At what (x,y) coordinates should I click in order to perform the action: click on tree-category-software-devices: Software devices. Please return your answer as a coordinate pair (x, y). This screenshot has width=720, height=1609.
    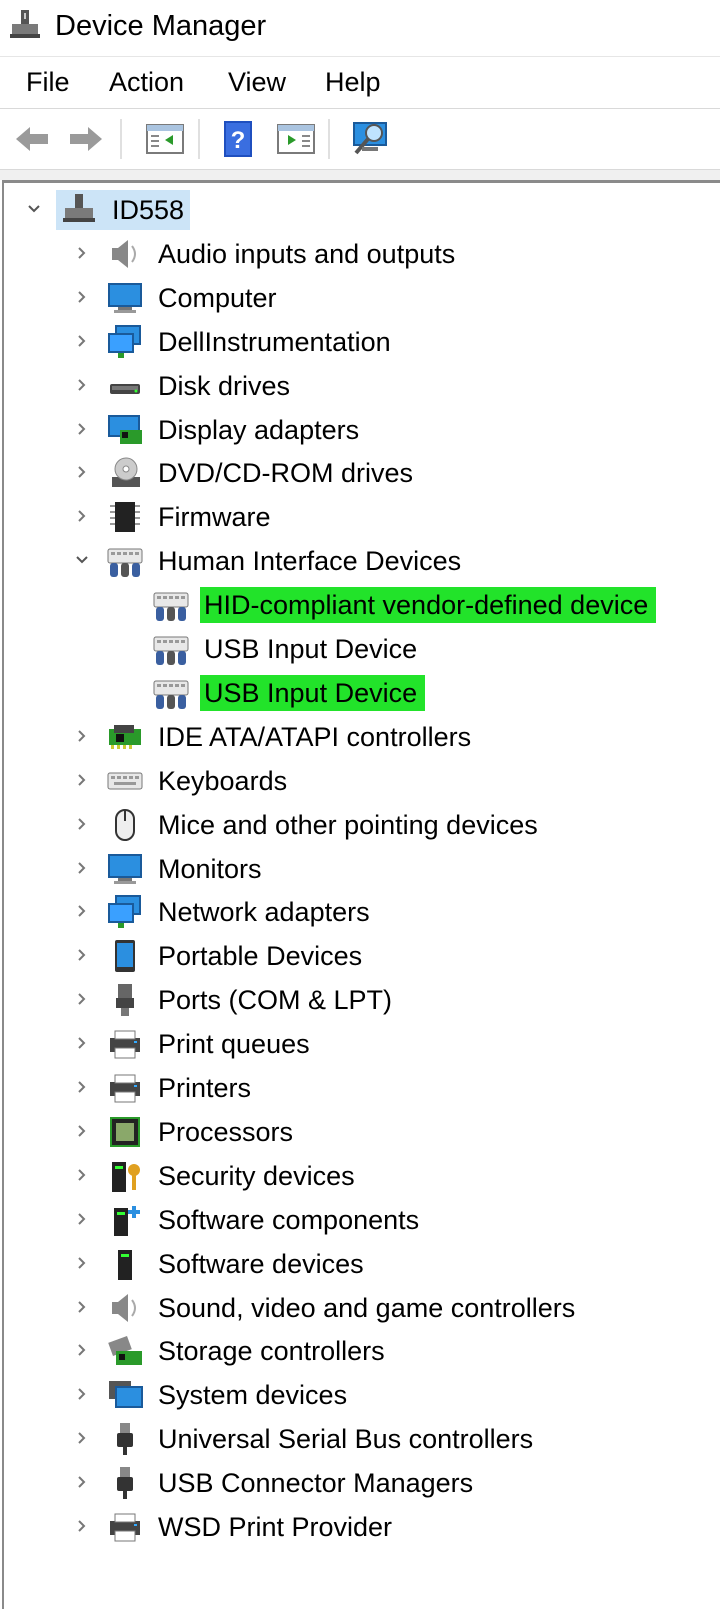
    Looking at the image, I should click on (354, 1264).